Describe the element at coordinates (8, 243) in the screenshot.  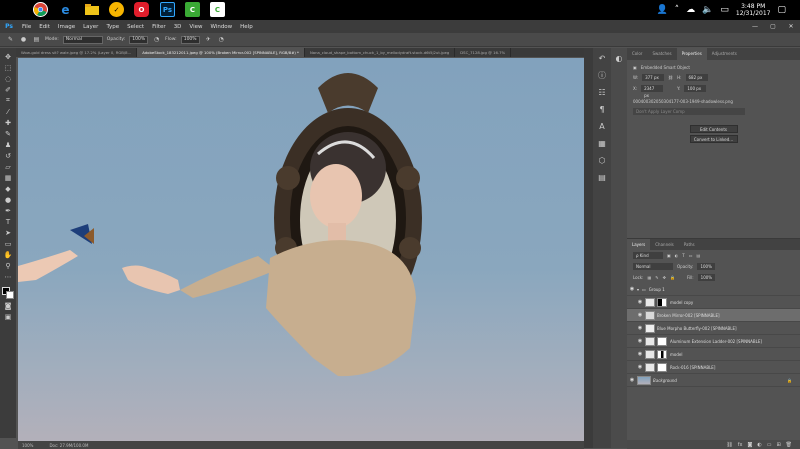
I see `shape-tool-icon: ▭` at that location.